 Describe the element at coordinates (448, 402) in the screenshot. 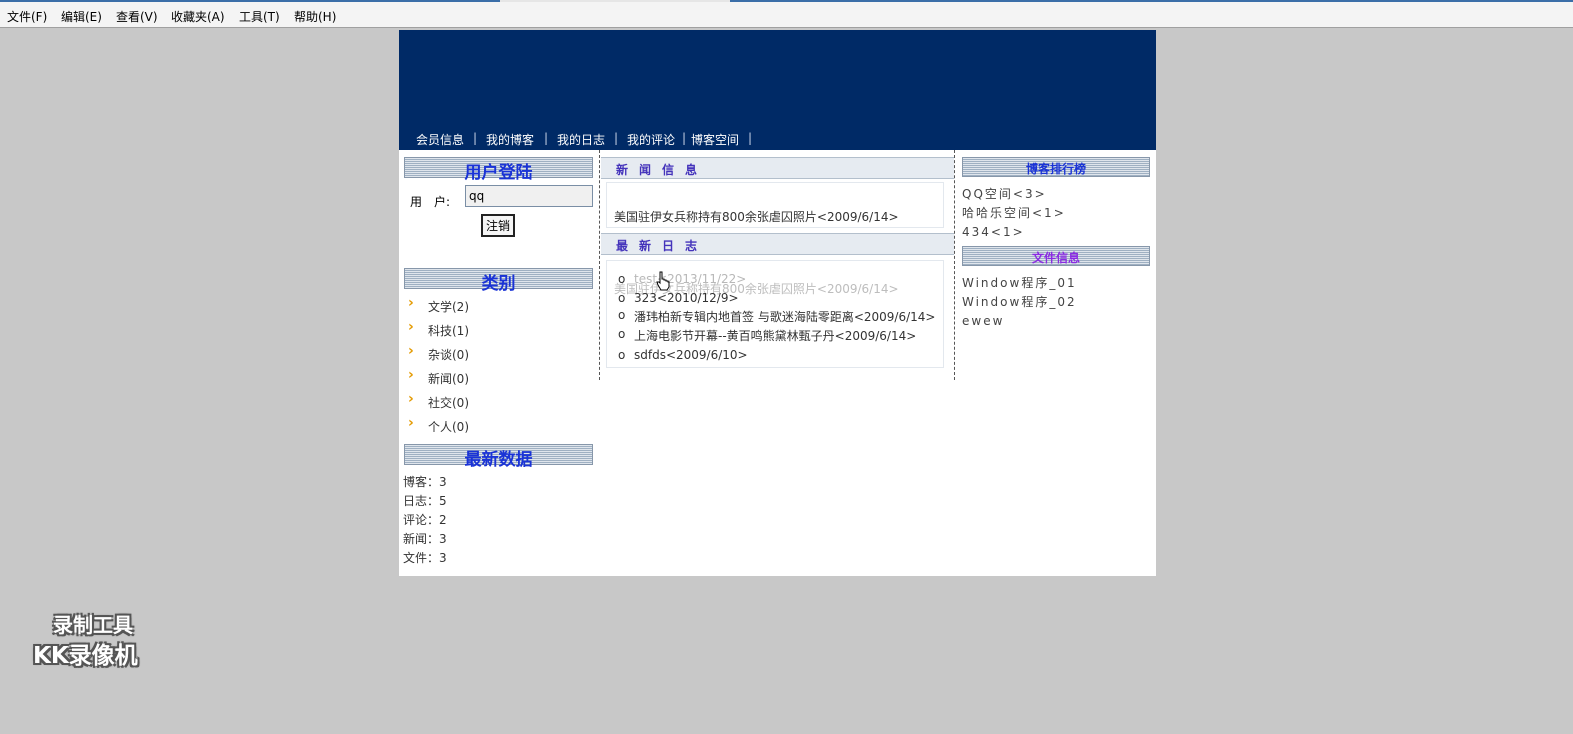

I see `category-label: 社交(0)` at that location.